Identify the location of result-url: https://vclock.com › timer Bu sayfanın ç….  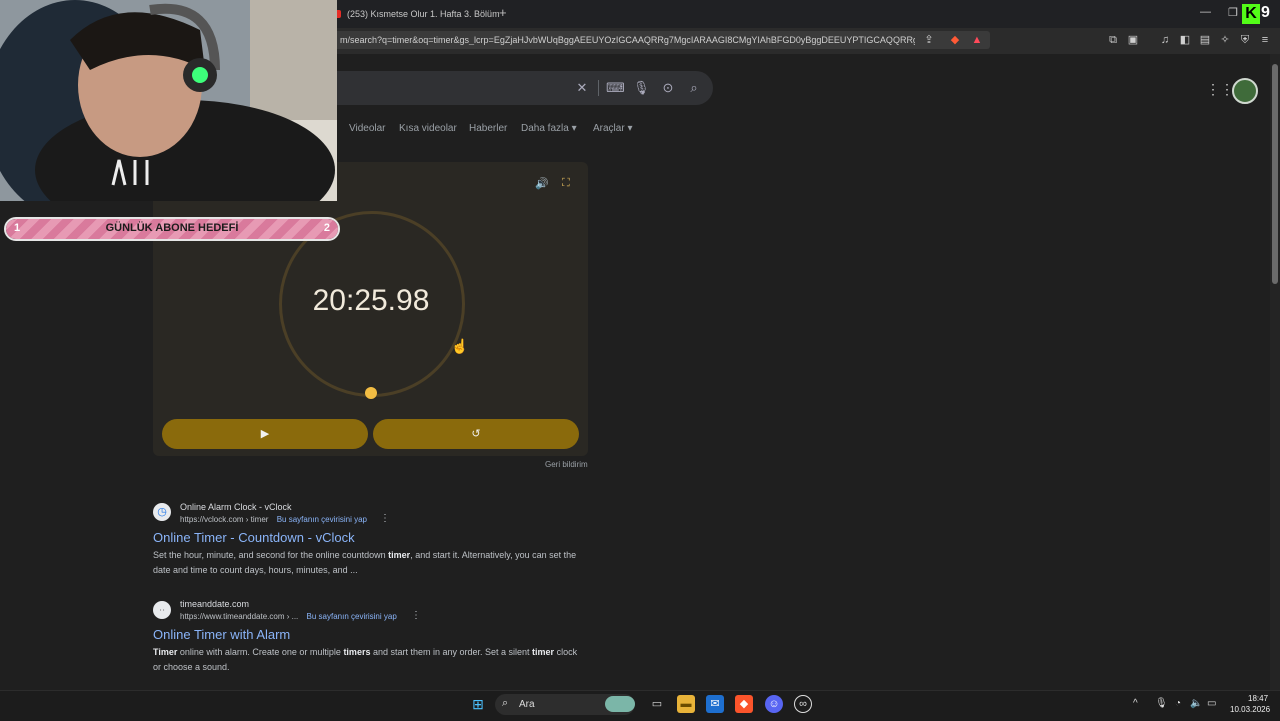
(273, 519).